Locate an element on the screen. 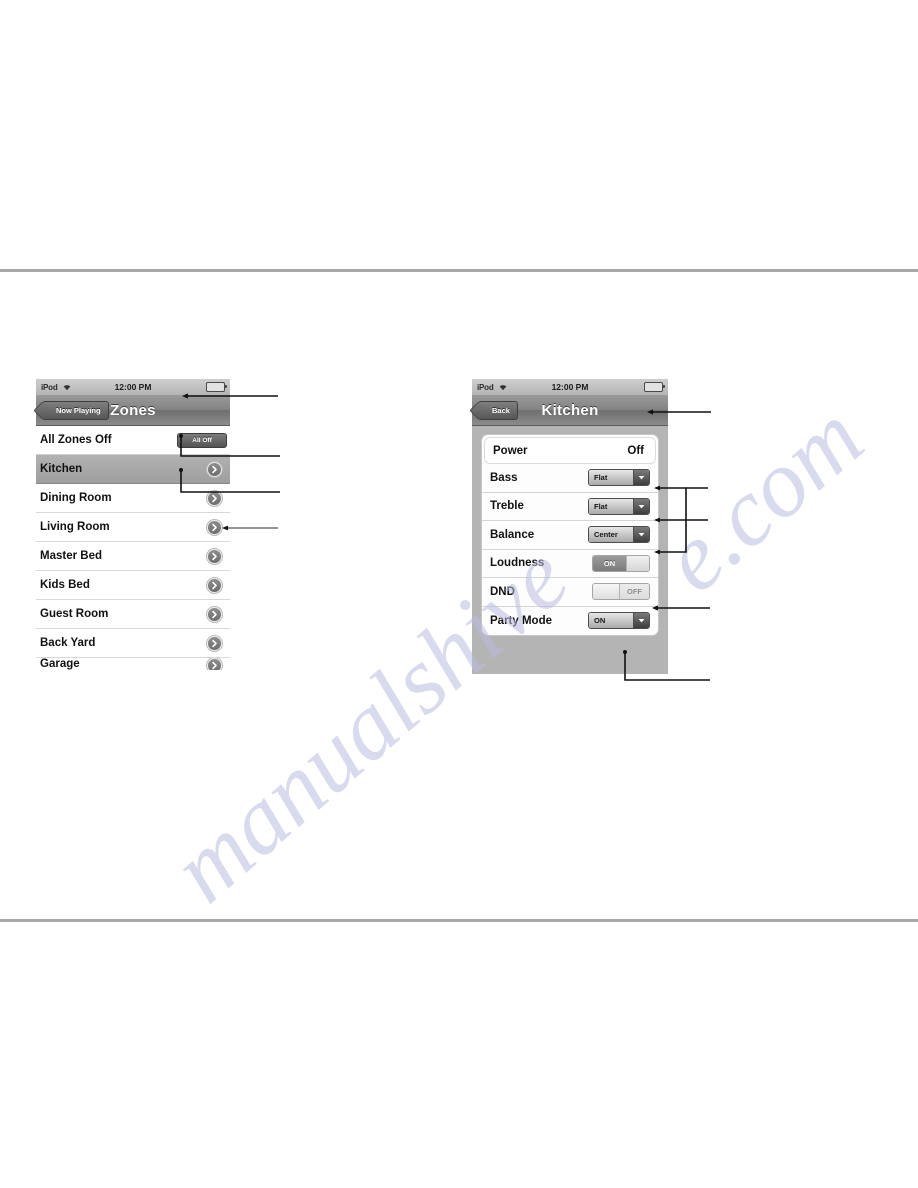  status-time: 12:00 PM is located at coordinates (133, 387).